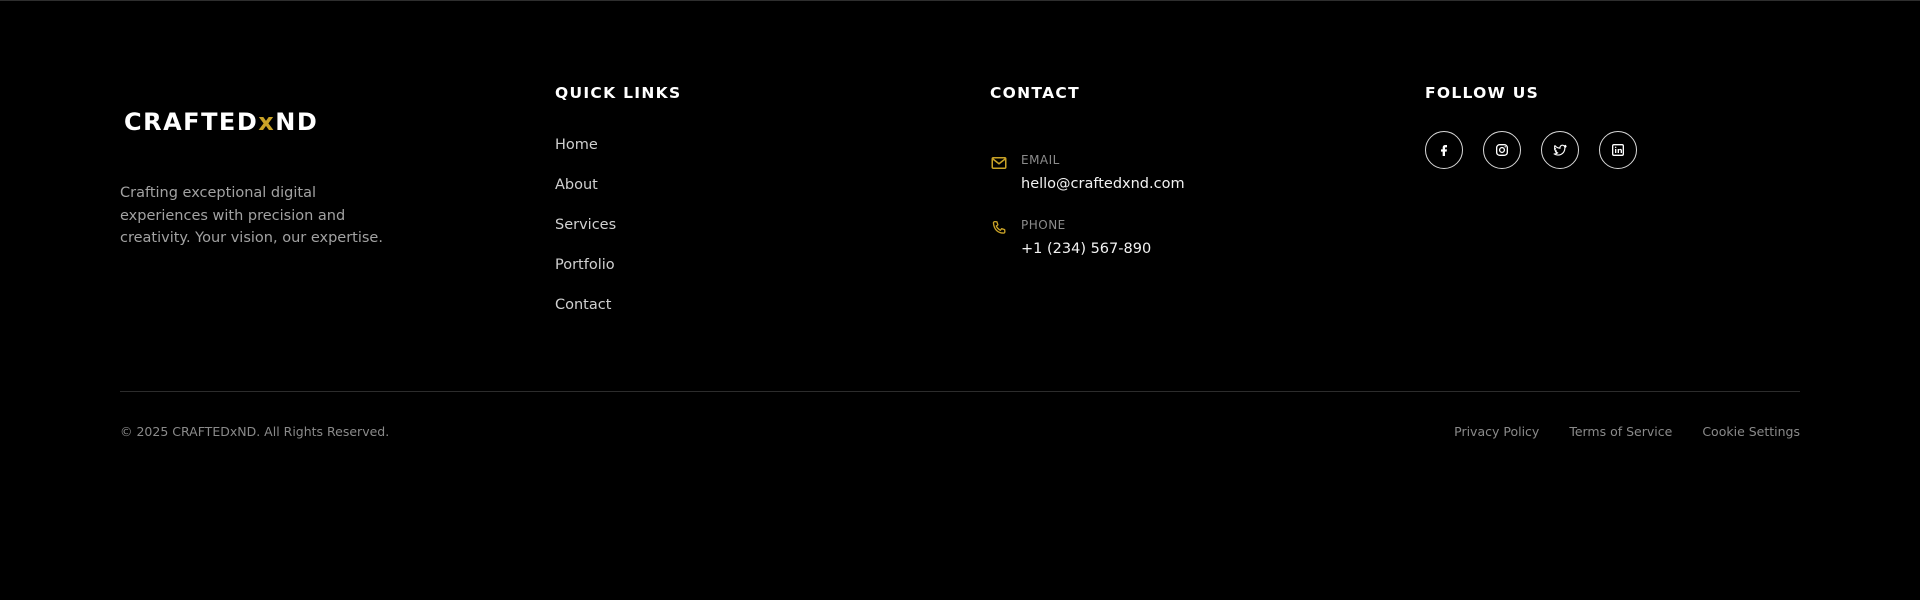 Image resolution: width=1920 pixels, height=600 pixels. I want to click on phone-icon, so click(999, 227).